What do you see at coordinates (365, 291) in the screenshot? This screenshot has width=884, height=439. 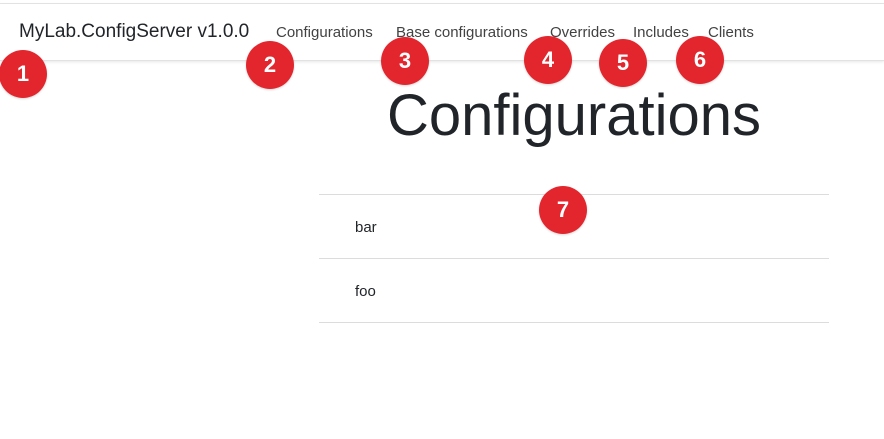 I see `configuration-link-foo: foo` at bounding box center [365, 291].